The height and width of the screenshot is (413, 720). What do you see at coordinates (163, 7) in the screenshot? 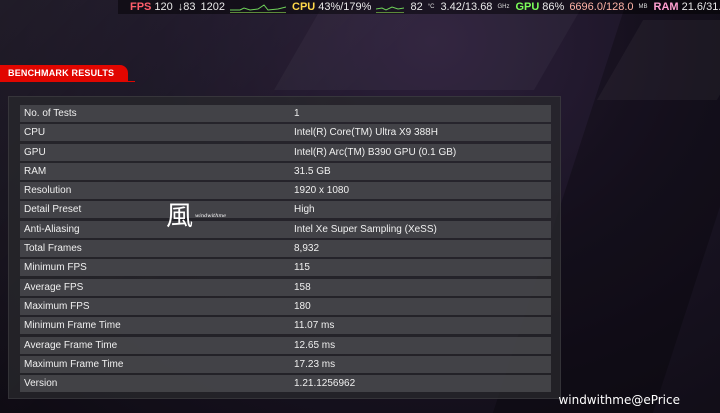
I see `fps-value: 120` at bounding box center [163, 7].